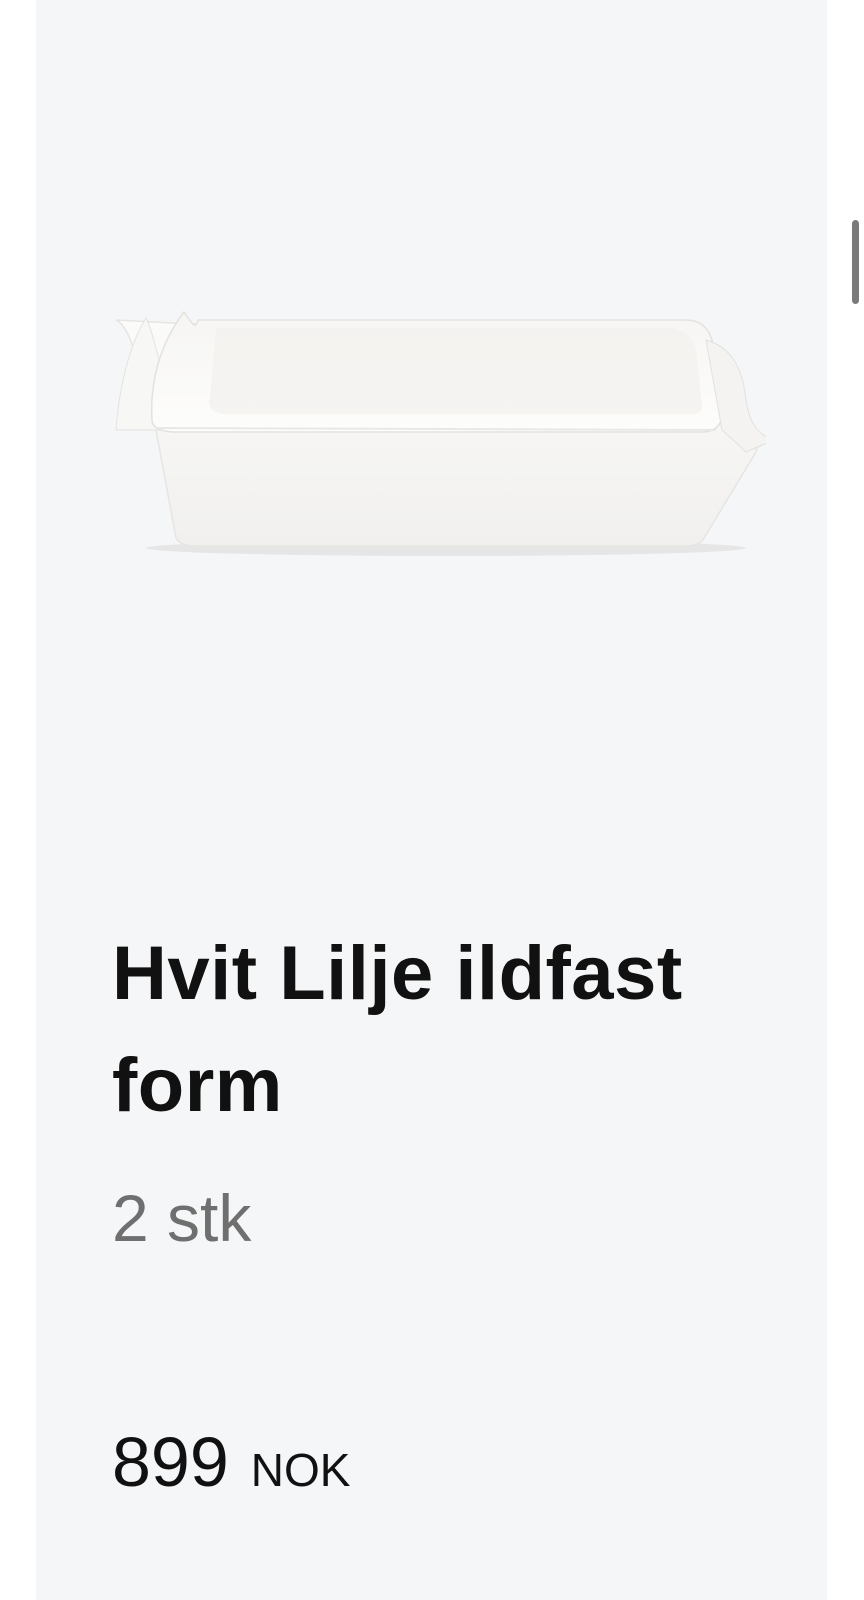  I want to click on scrollbar, so click(855, 262).